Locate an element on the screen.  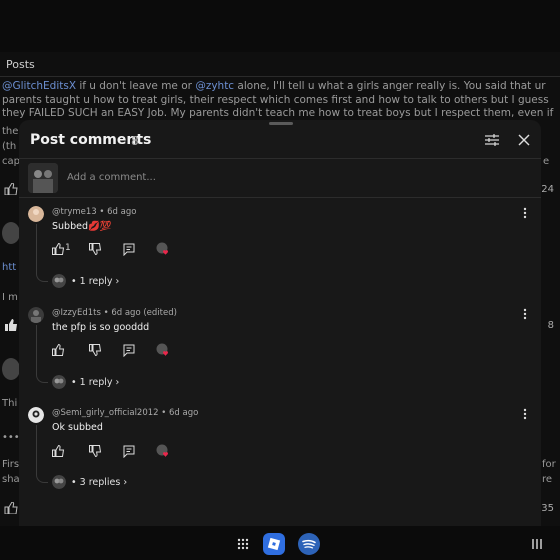
comment-author: @Semi_girly_official2012 is located at coordinates (105, 413).